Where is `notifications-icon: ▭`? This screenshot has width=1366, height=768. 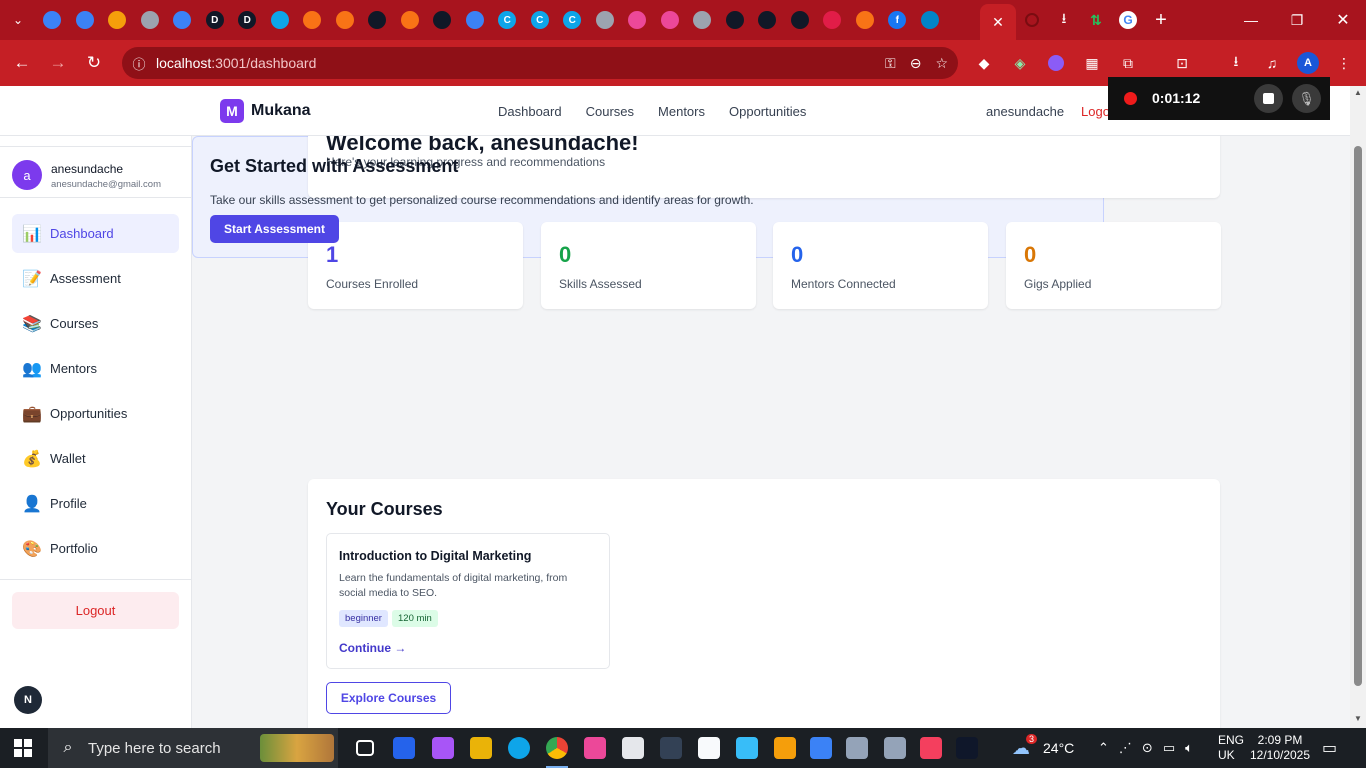 notifications-icon: ▭ is located at coordinates (1329, 748).